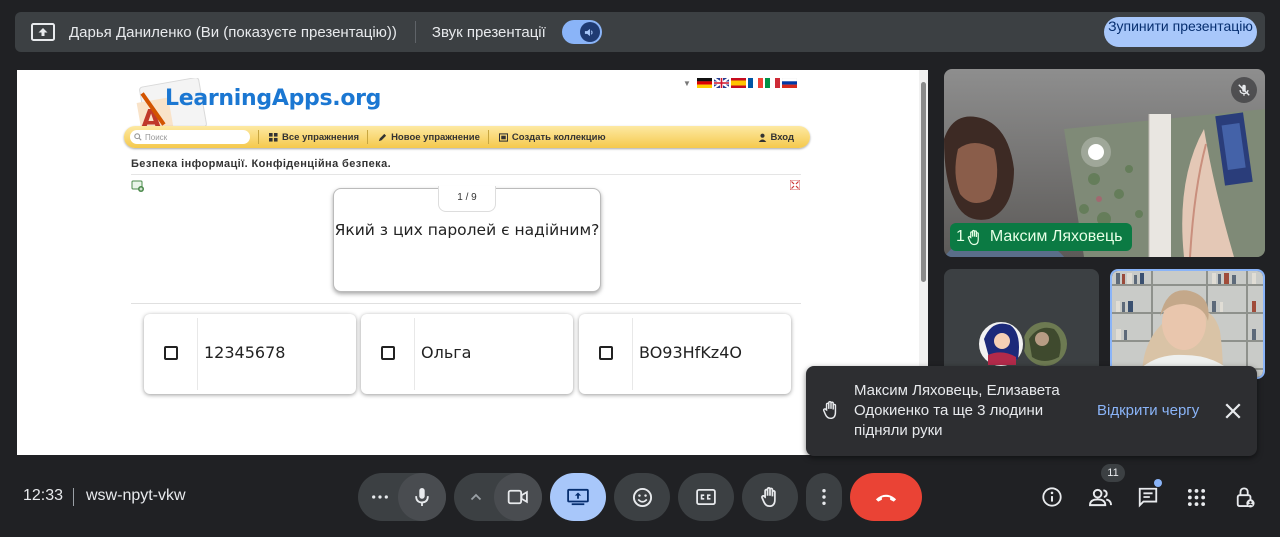 Image resolution: width=1280 pixels, height=537 pixels. Describe the element at coordinates (923, 182) in the screenshot. I see `scrollbar-thumb` at that location.